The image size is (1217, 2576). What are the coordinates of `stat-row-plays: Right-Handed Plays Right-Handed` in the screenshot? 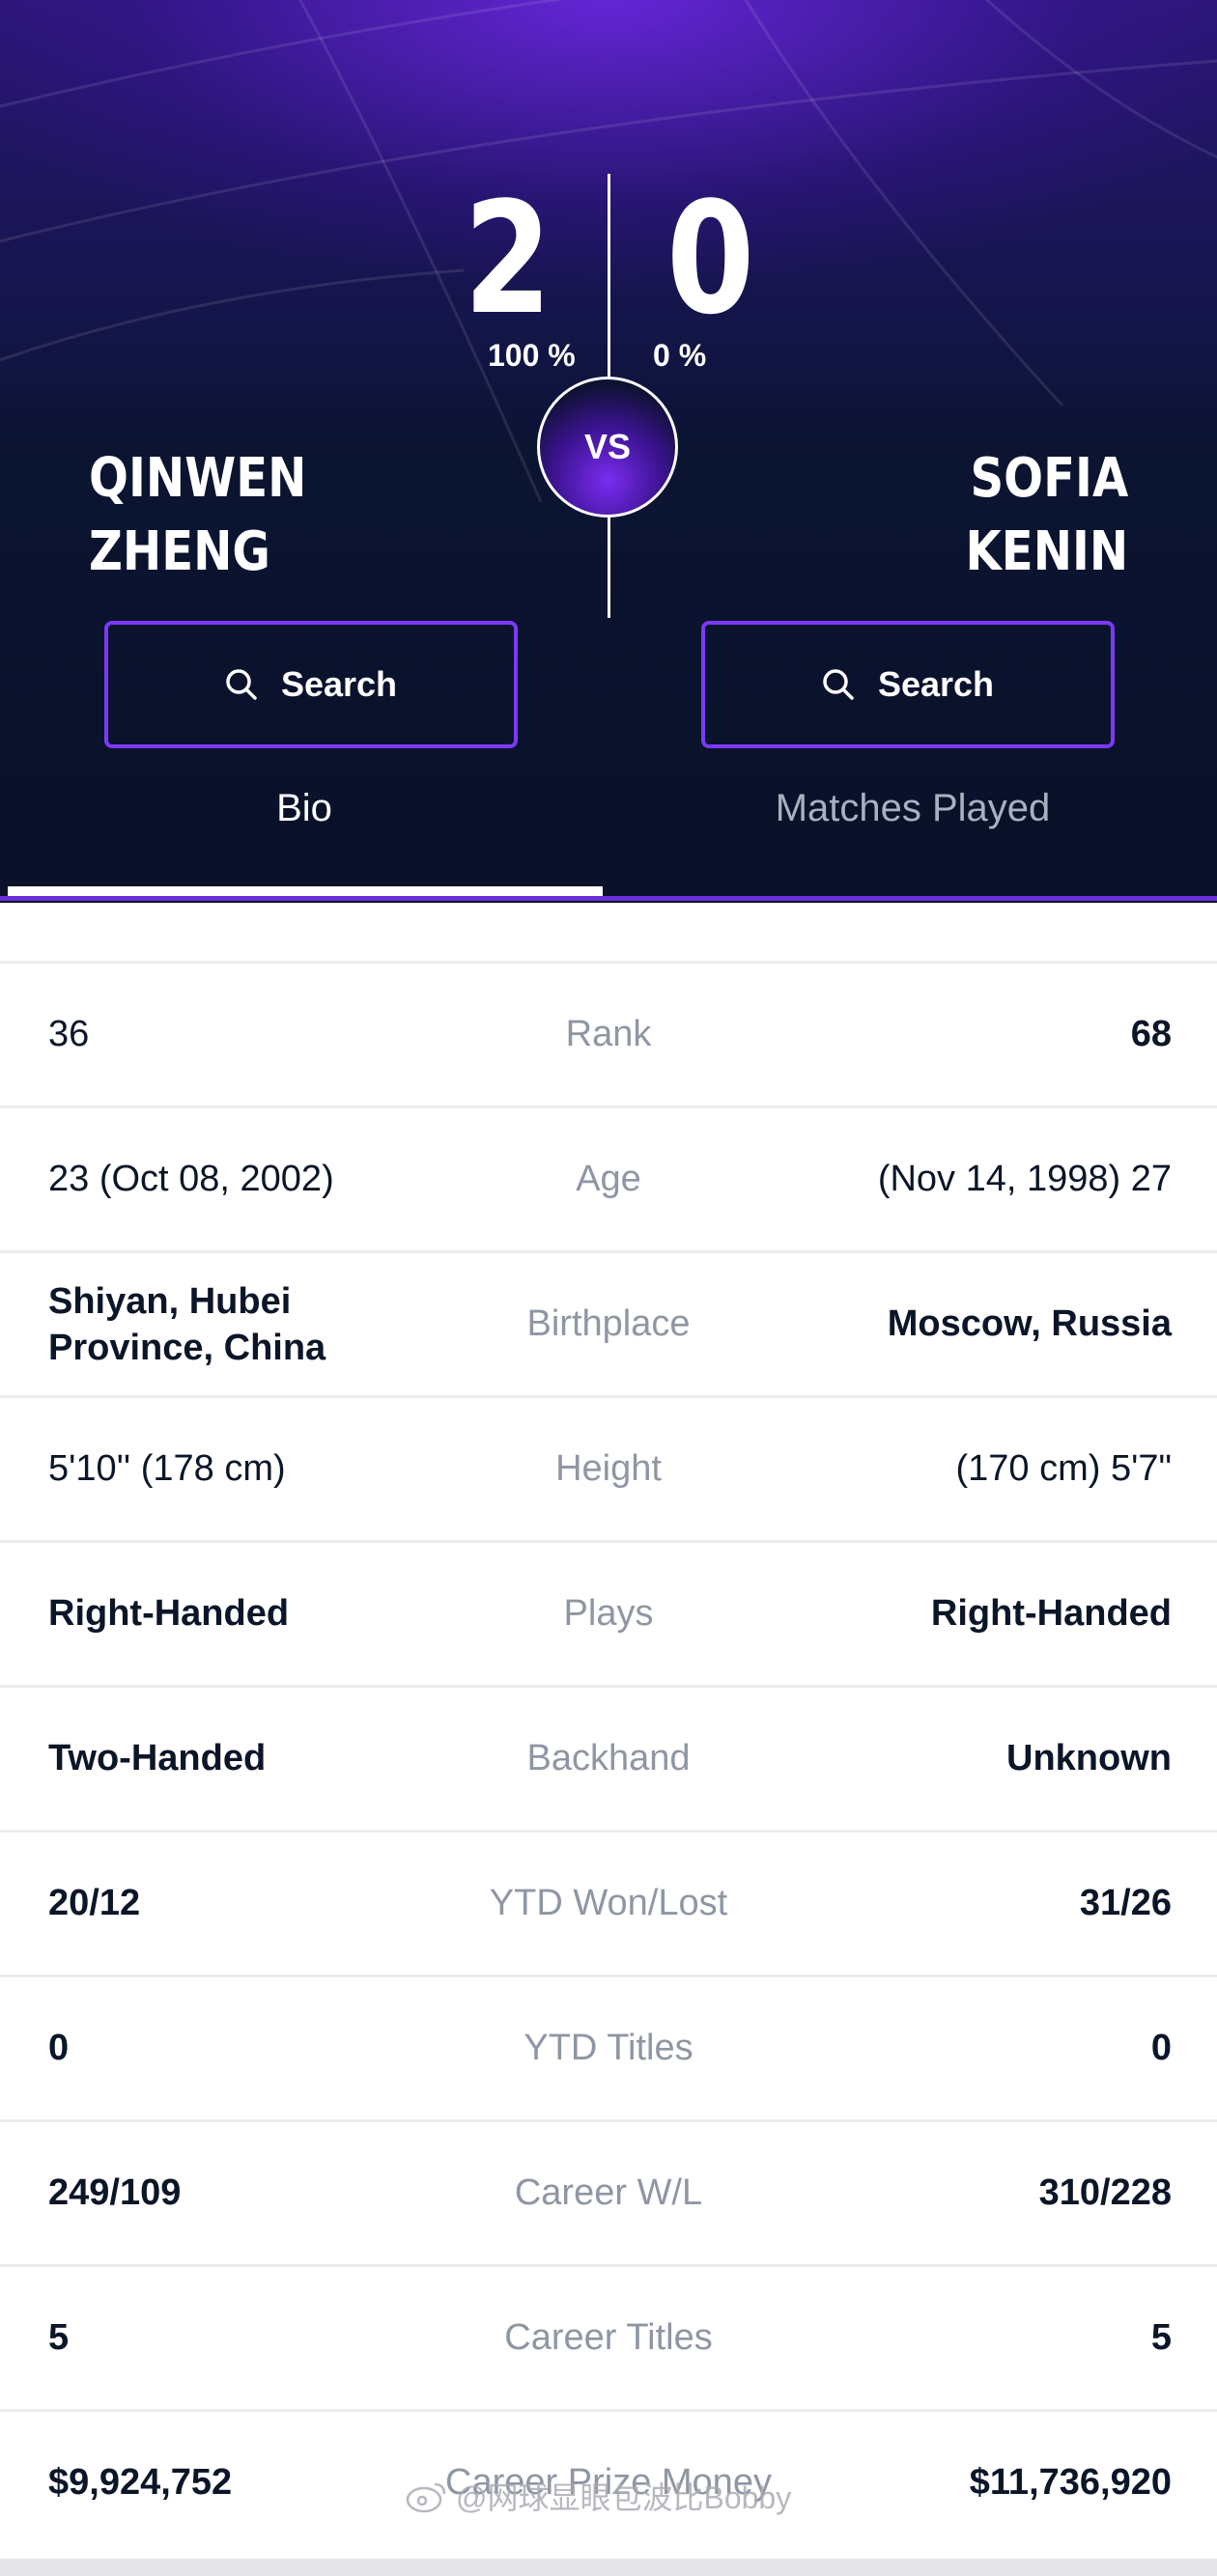 It's located at (608, 1613).